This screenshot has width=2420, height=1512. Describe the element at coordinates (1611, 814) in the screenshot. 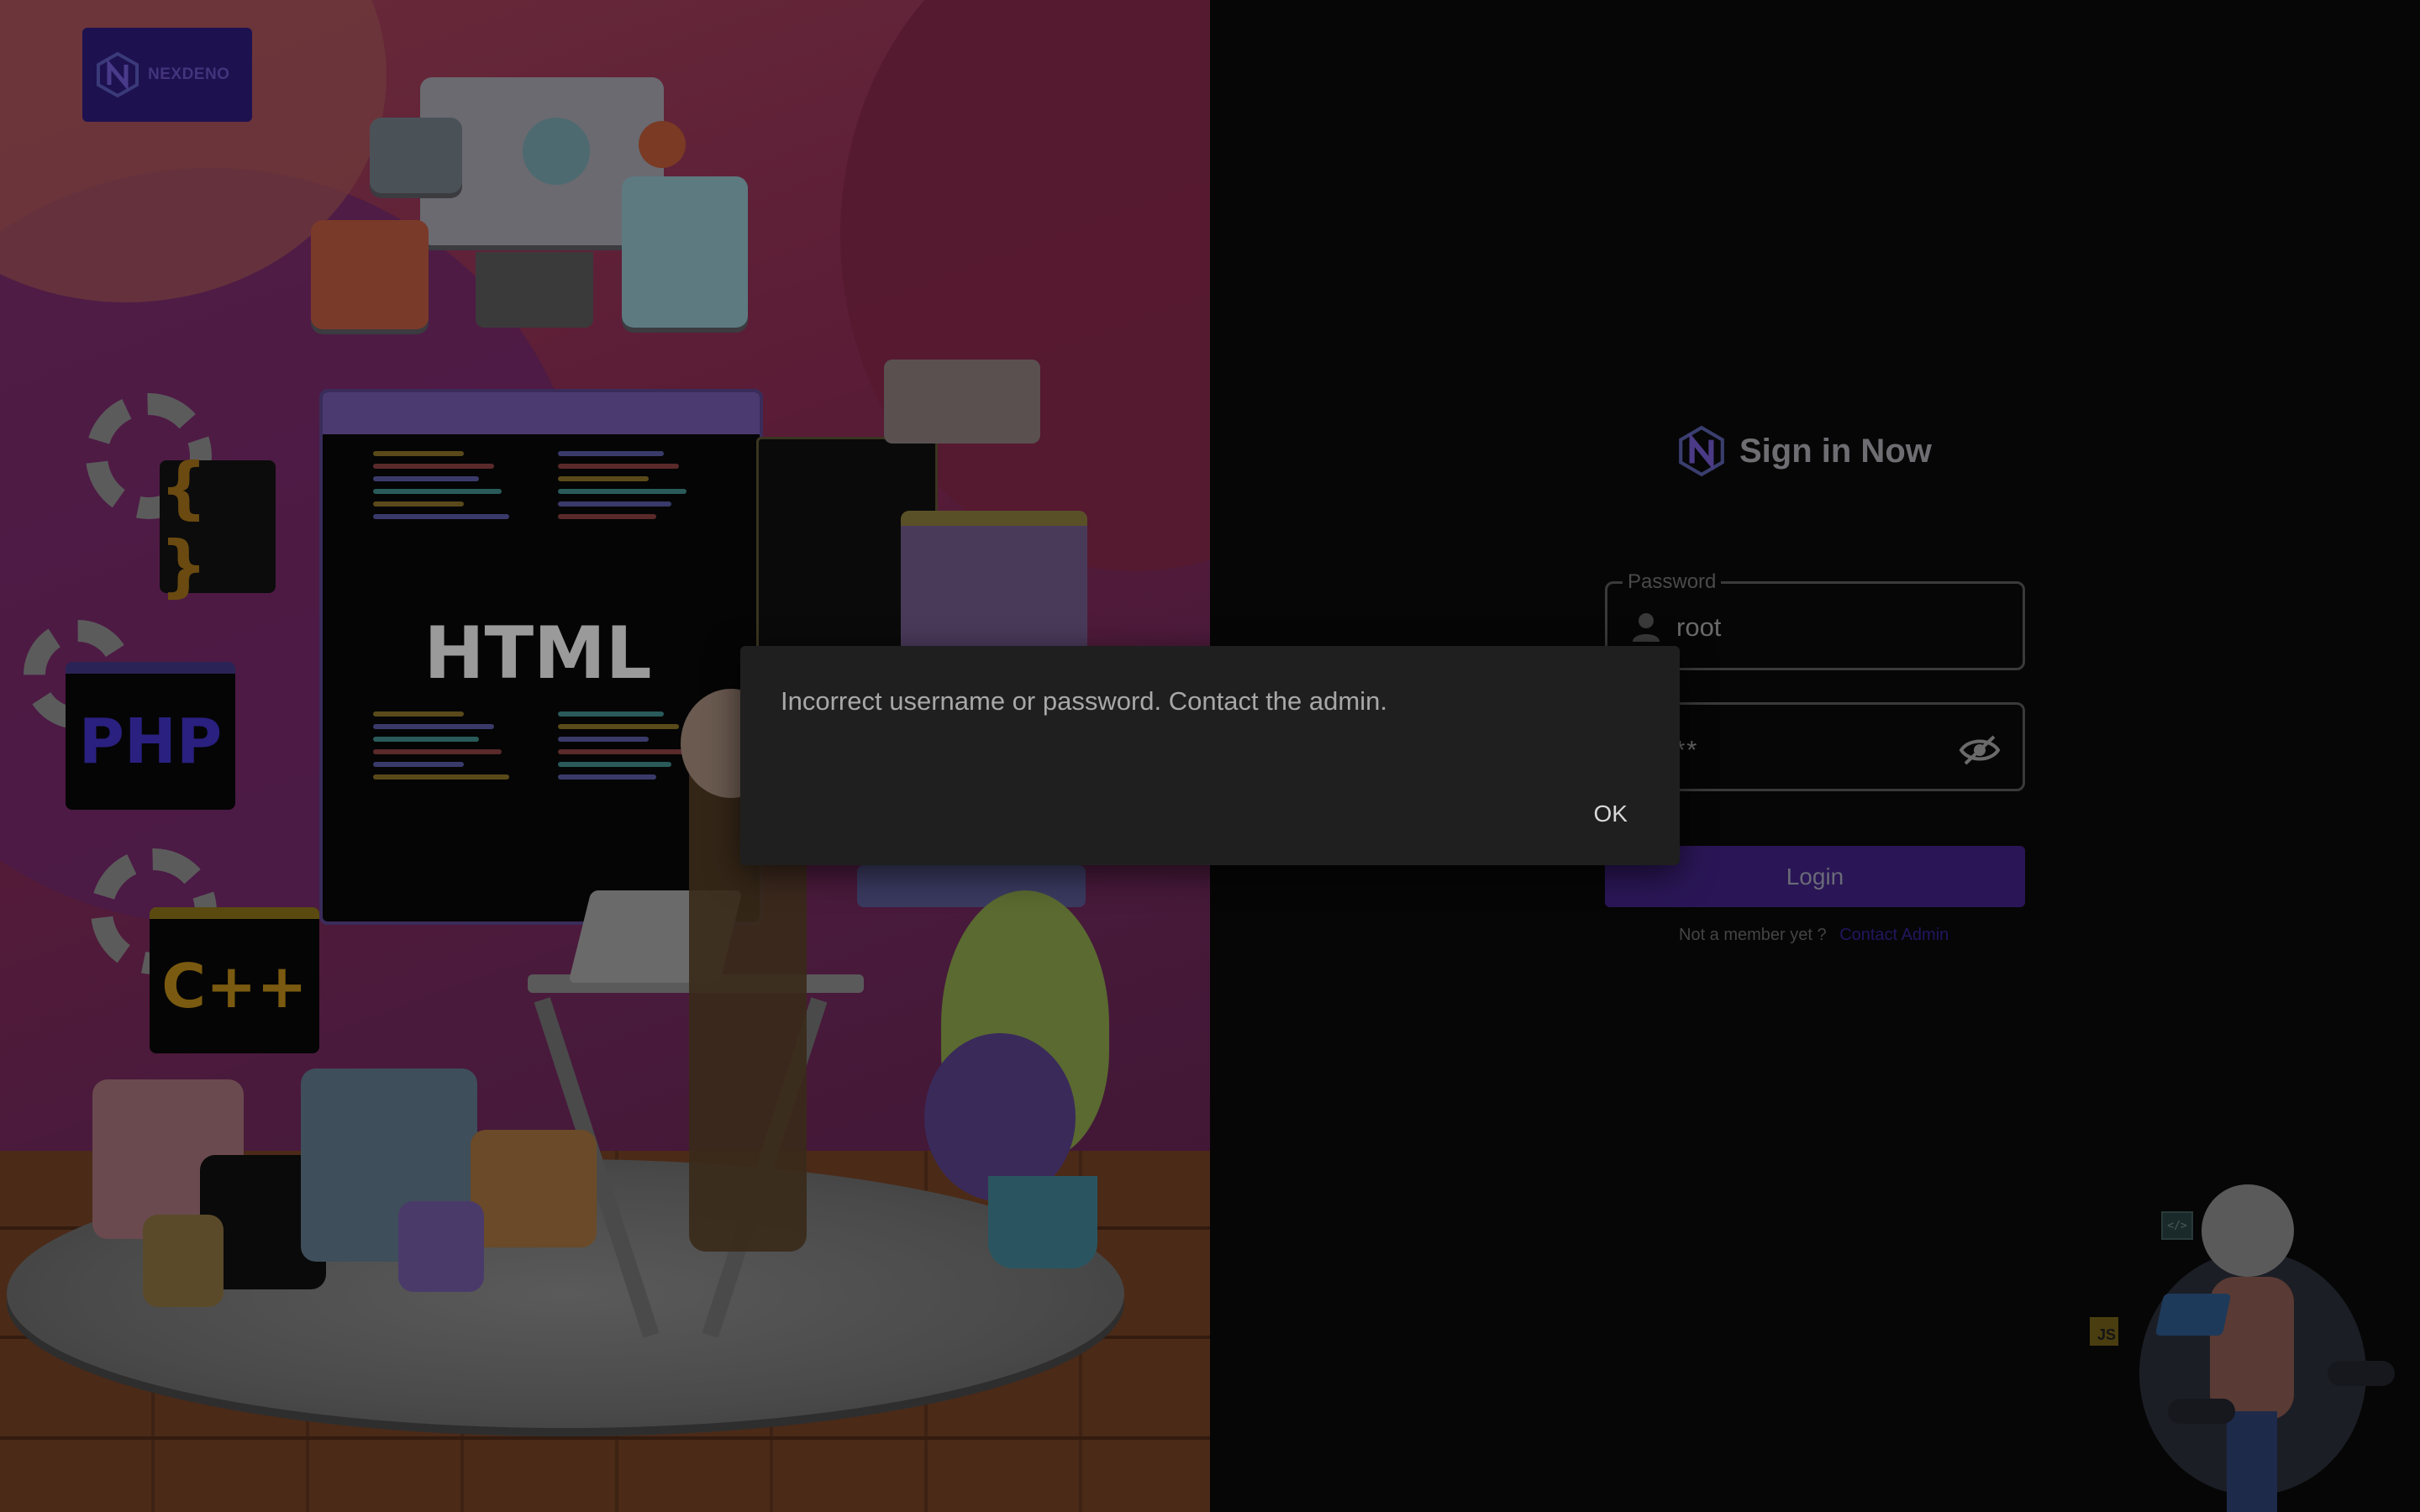

I see `ok-button: OK` at that location.